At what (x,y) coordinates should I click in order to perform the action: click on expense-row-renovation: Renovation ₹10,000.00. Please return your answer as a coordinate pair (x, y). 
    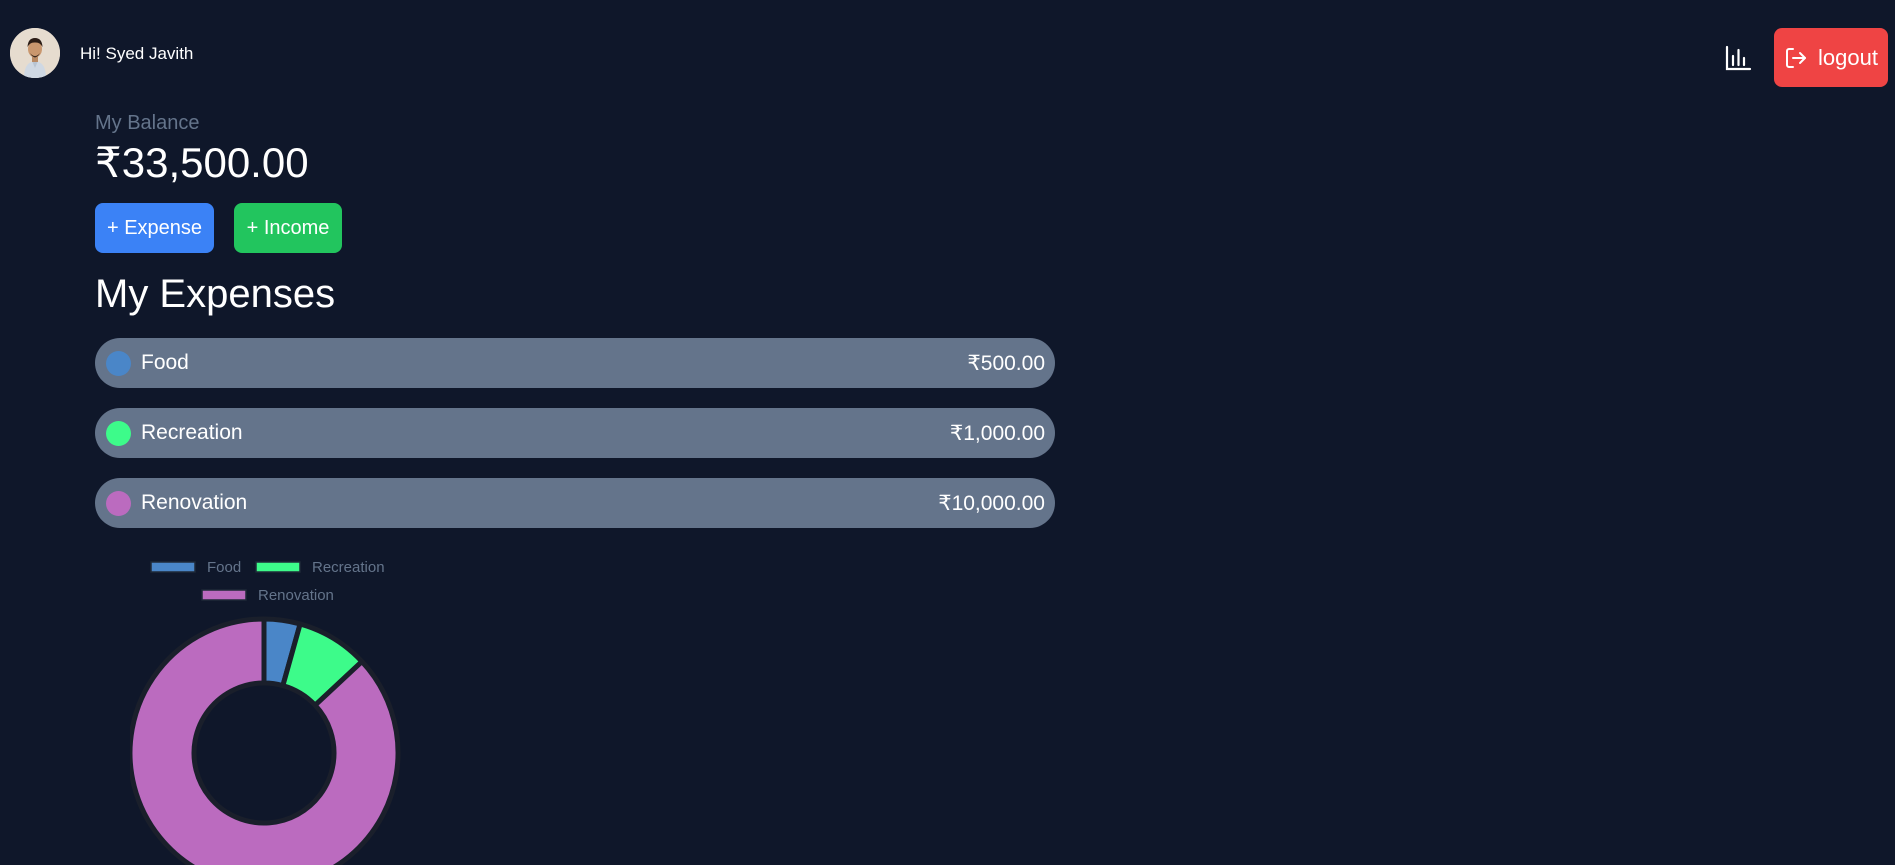
    Looking at the image, I should click on (575, 503).